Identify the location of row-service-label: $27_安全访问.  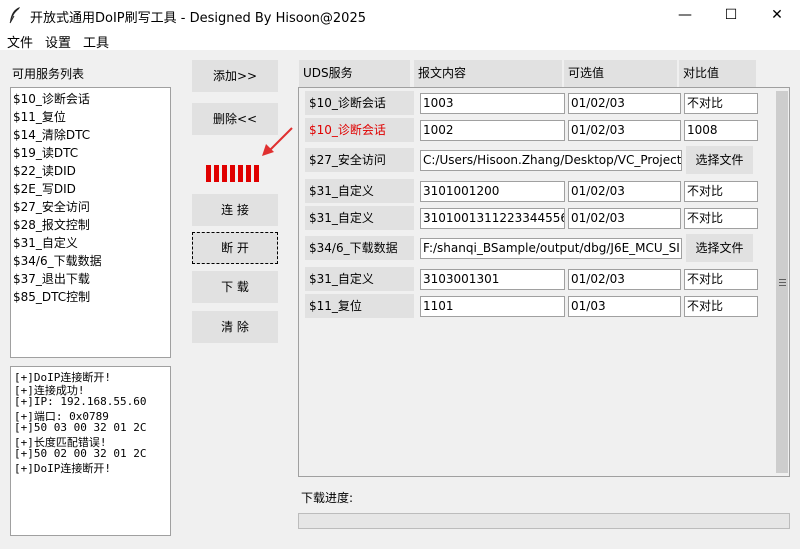
(359, 160).